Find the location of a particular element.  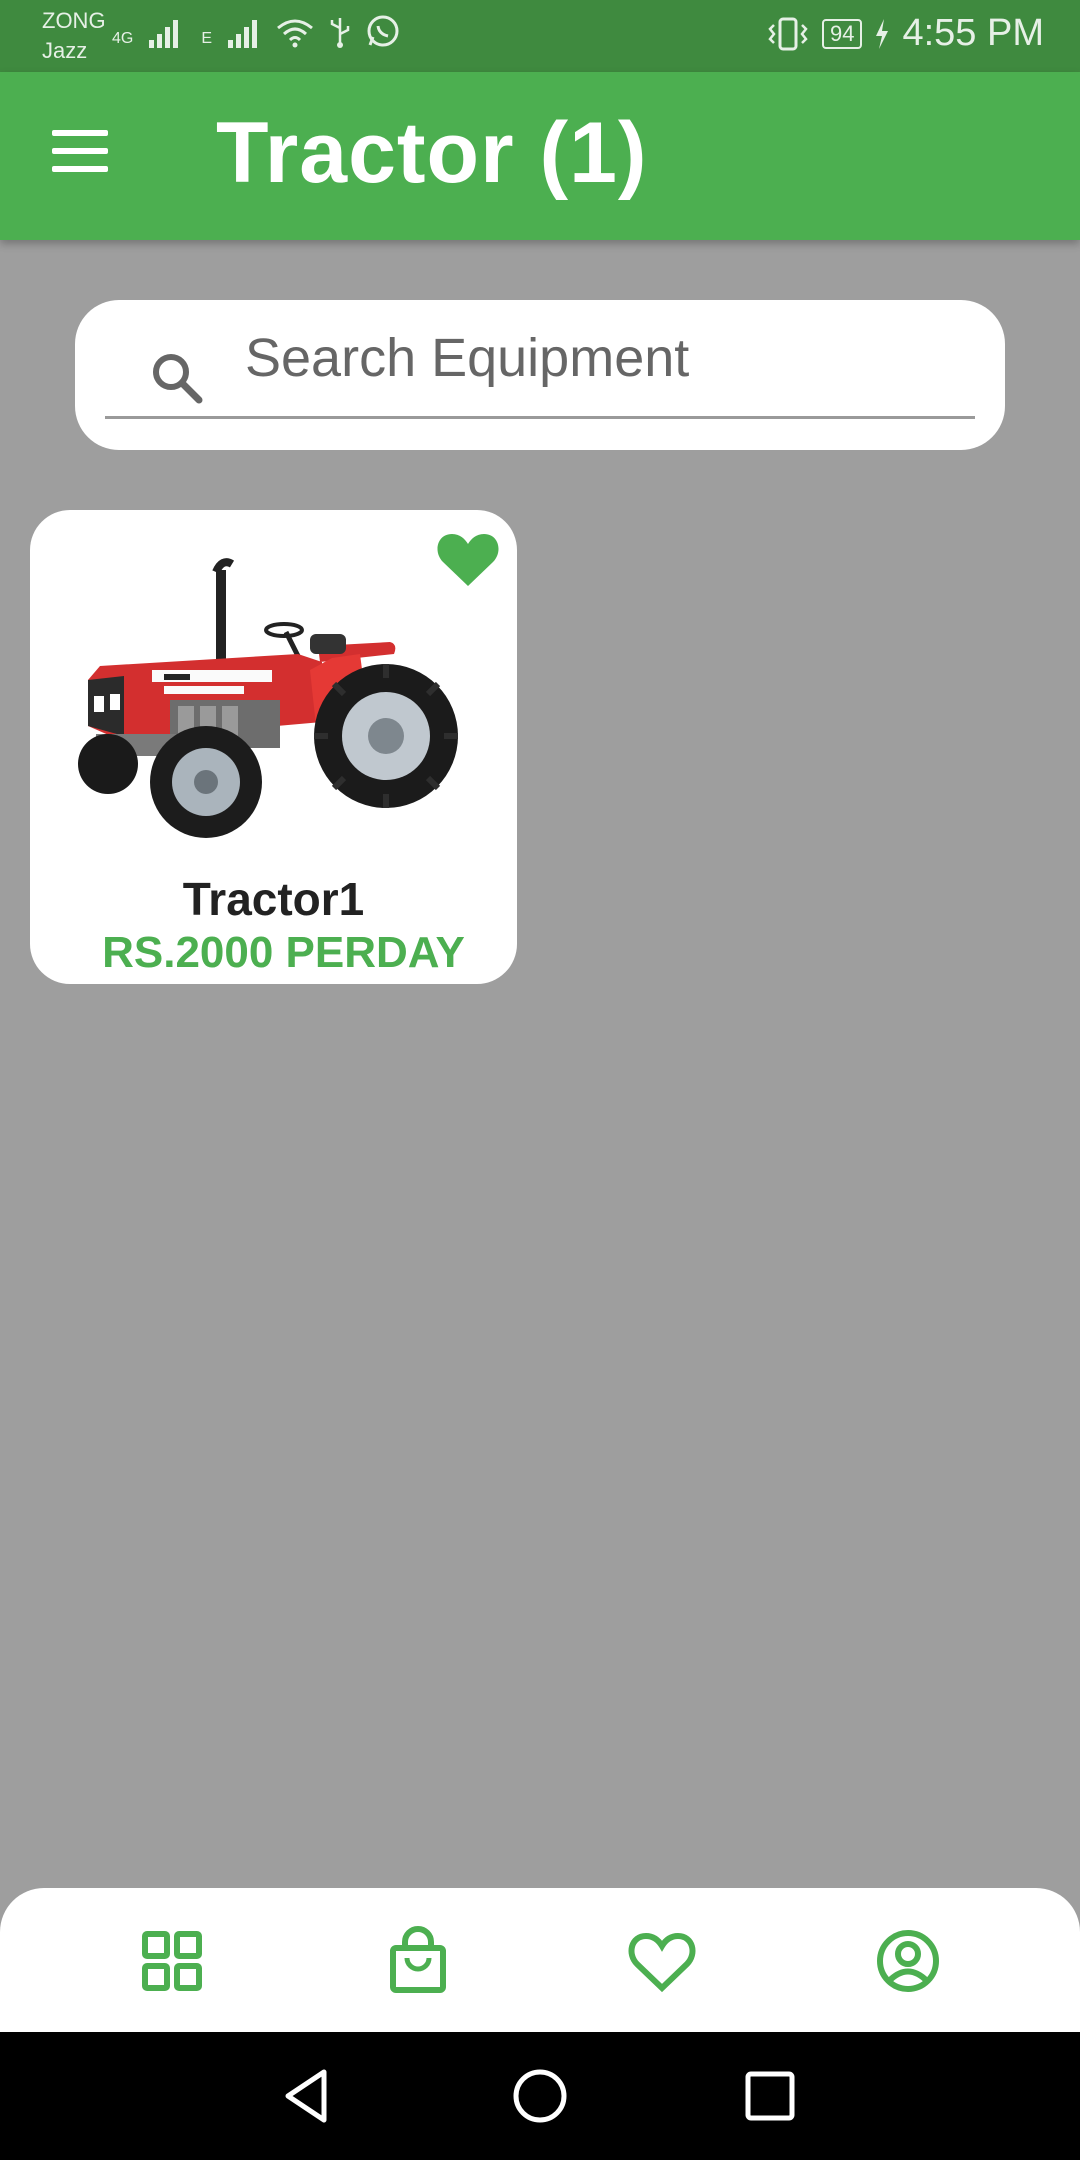

clock: 4:55 PM is located at coordinates (973, 33).